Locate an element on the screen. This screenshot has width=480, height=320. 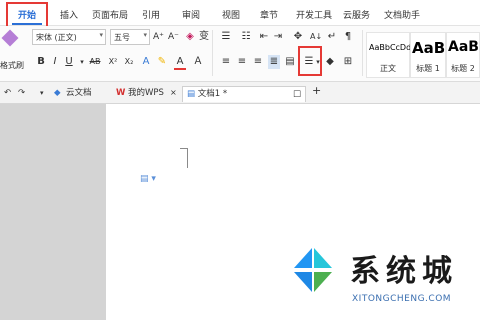
tab-chapter: 章节 is located at coordinates (269, 14).